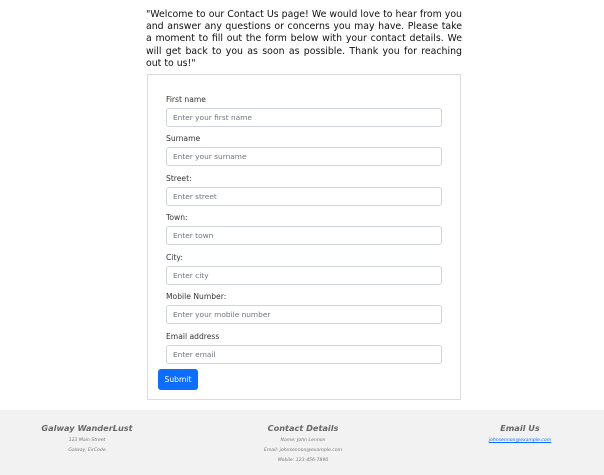 This screenshot has width=604, height=475. What do you see at coordinates (183, 138) in the screenshot?
I see `surname-label: Surname` at bounding box center [183, 138].